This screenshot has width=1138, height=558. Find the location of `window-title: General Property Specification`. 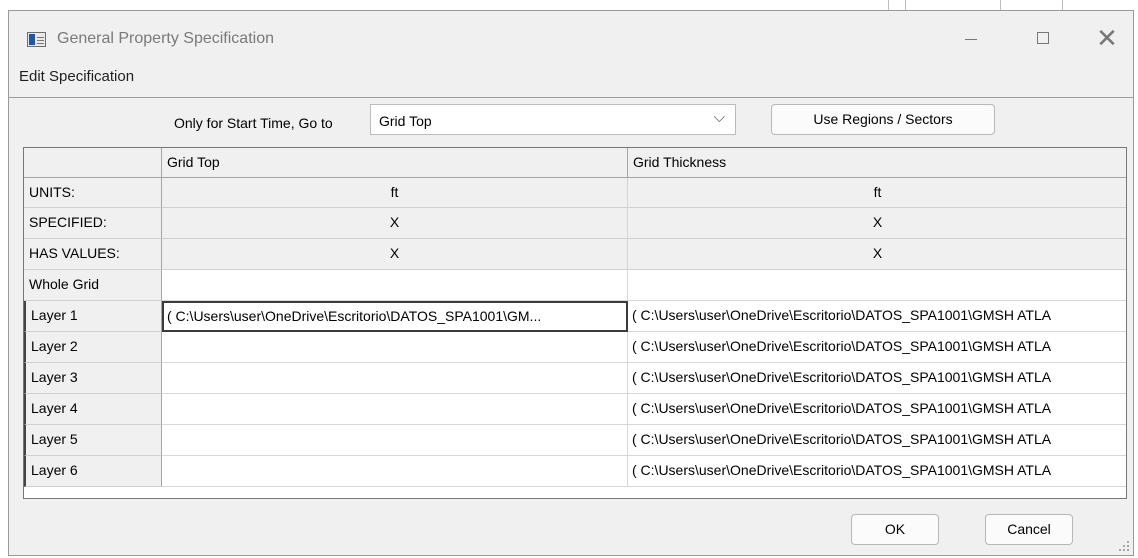

window-title: General Property Specification is located at coordinates (165, 38).